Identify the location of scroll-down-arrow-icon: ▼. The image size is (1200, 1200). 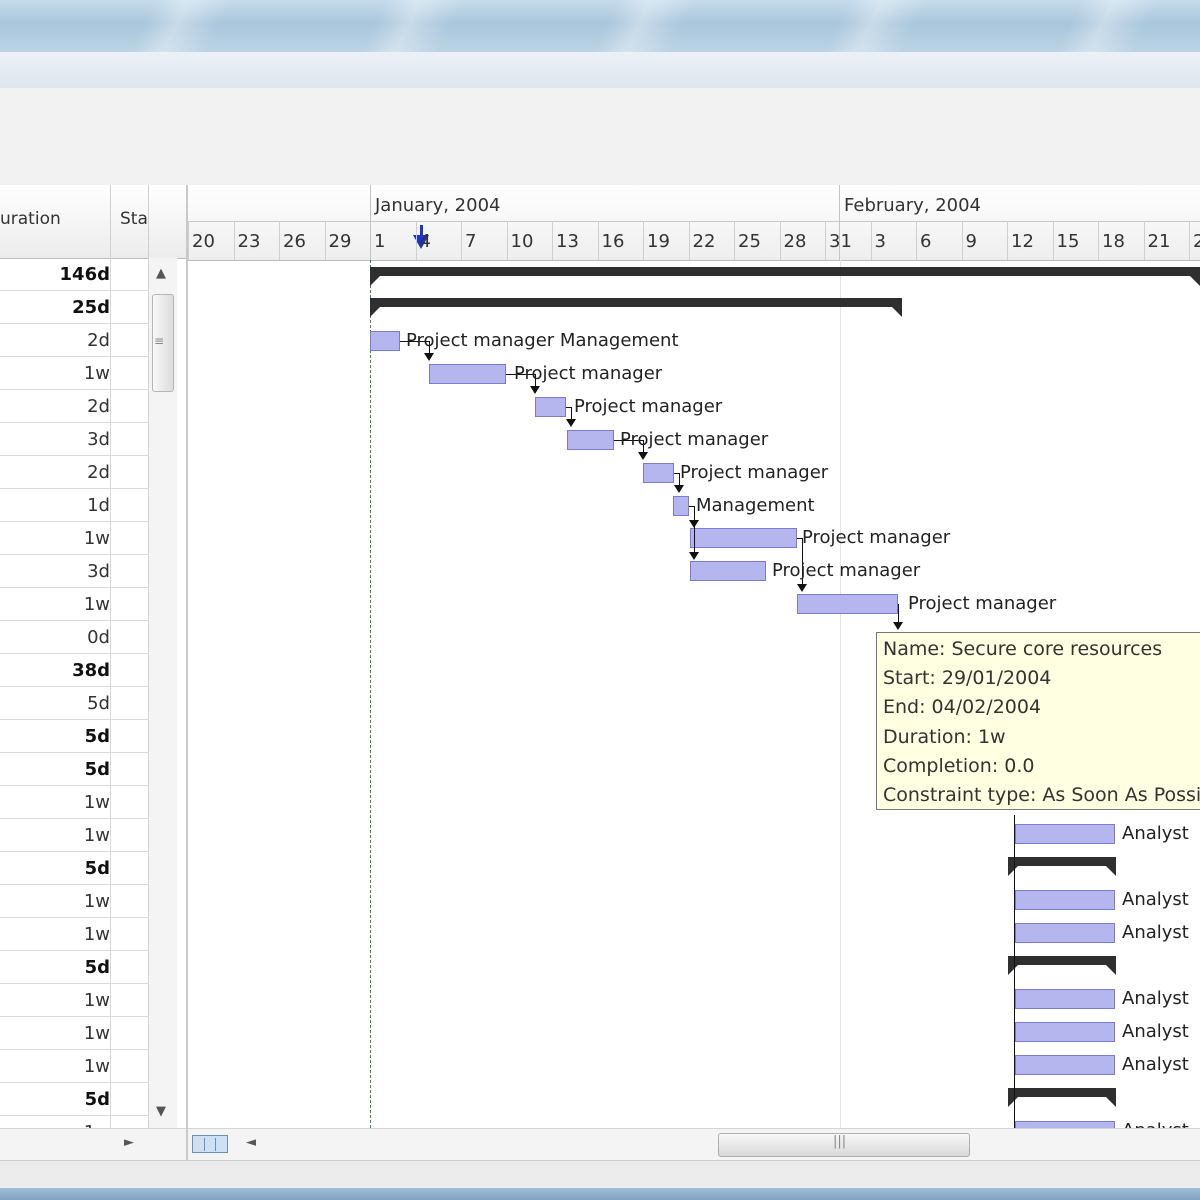
(161, 1111).